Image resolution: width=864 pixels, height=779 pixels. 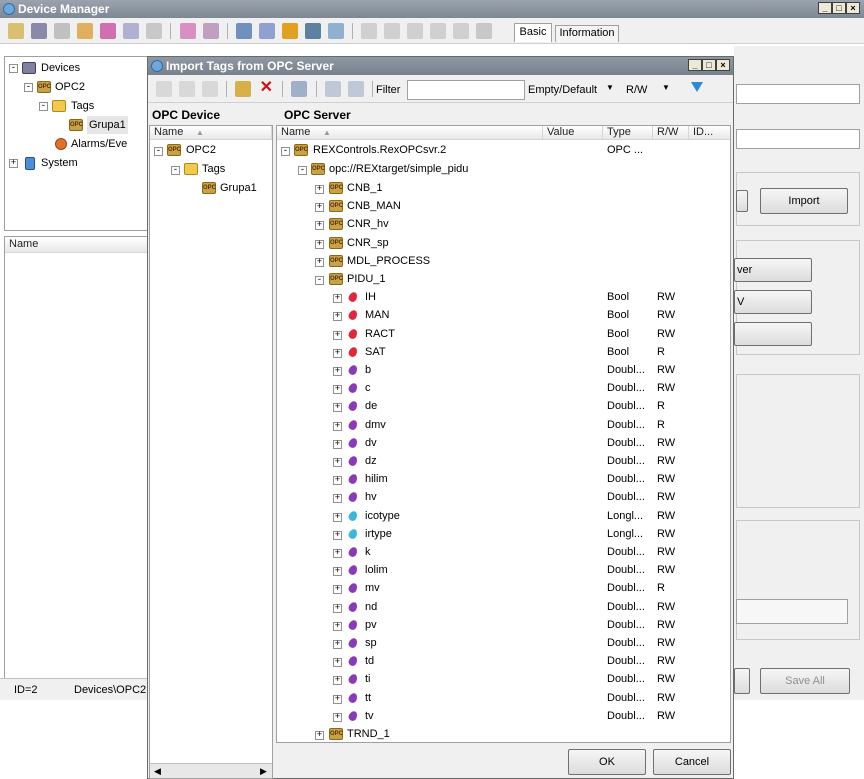 What do you see at coordinates (187, 31) in the screenshot?
I see `wand-icon` at bounding box center [187, 31].